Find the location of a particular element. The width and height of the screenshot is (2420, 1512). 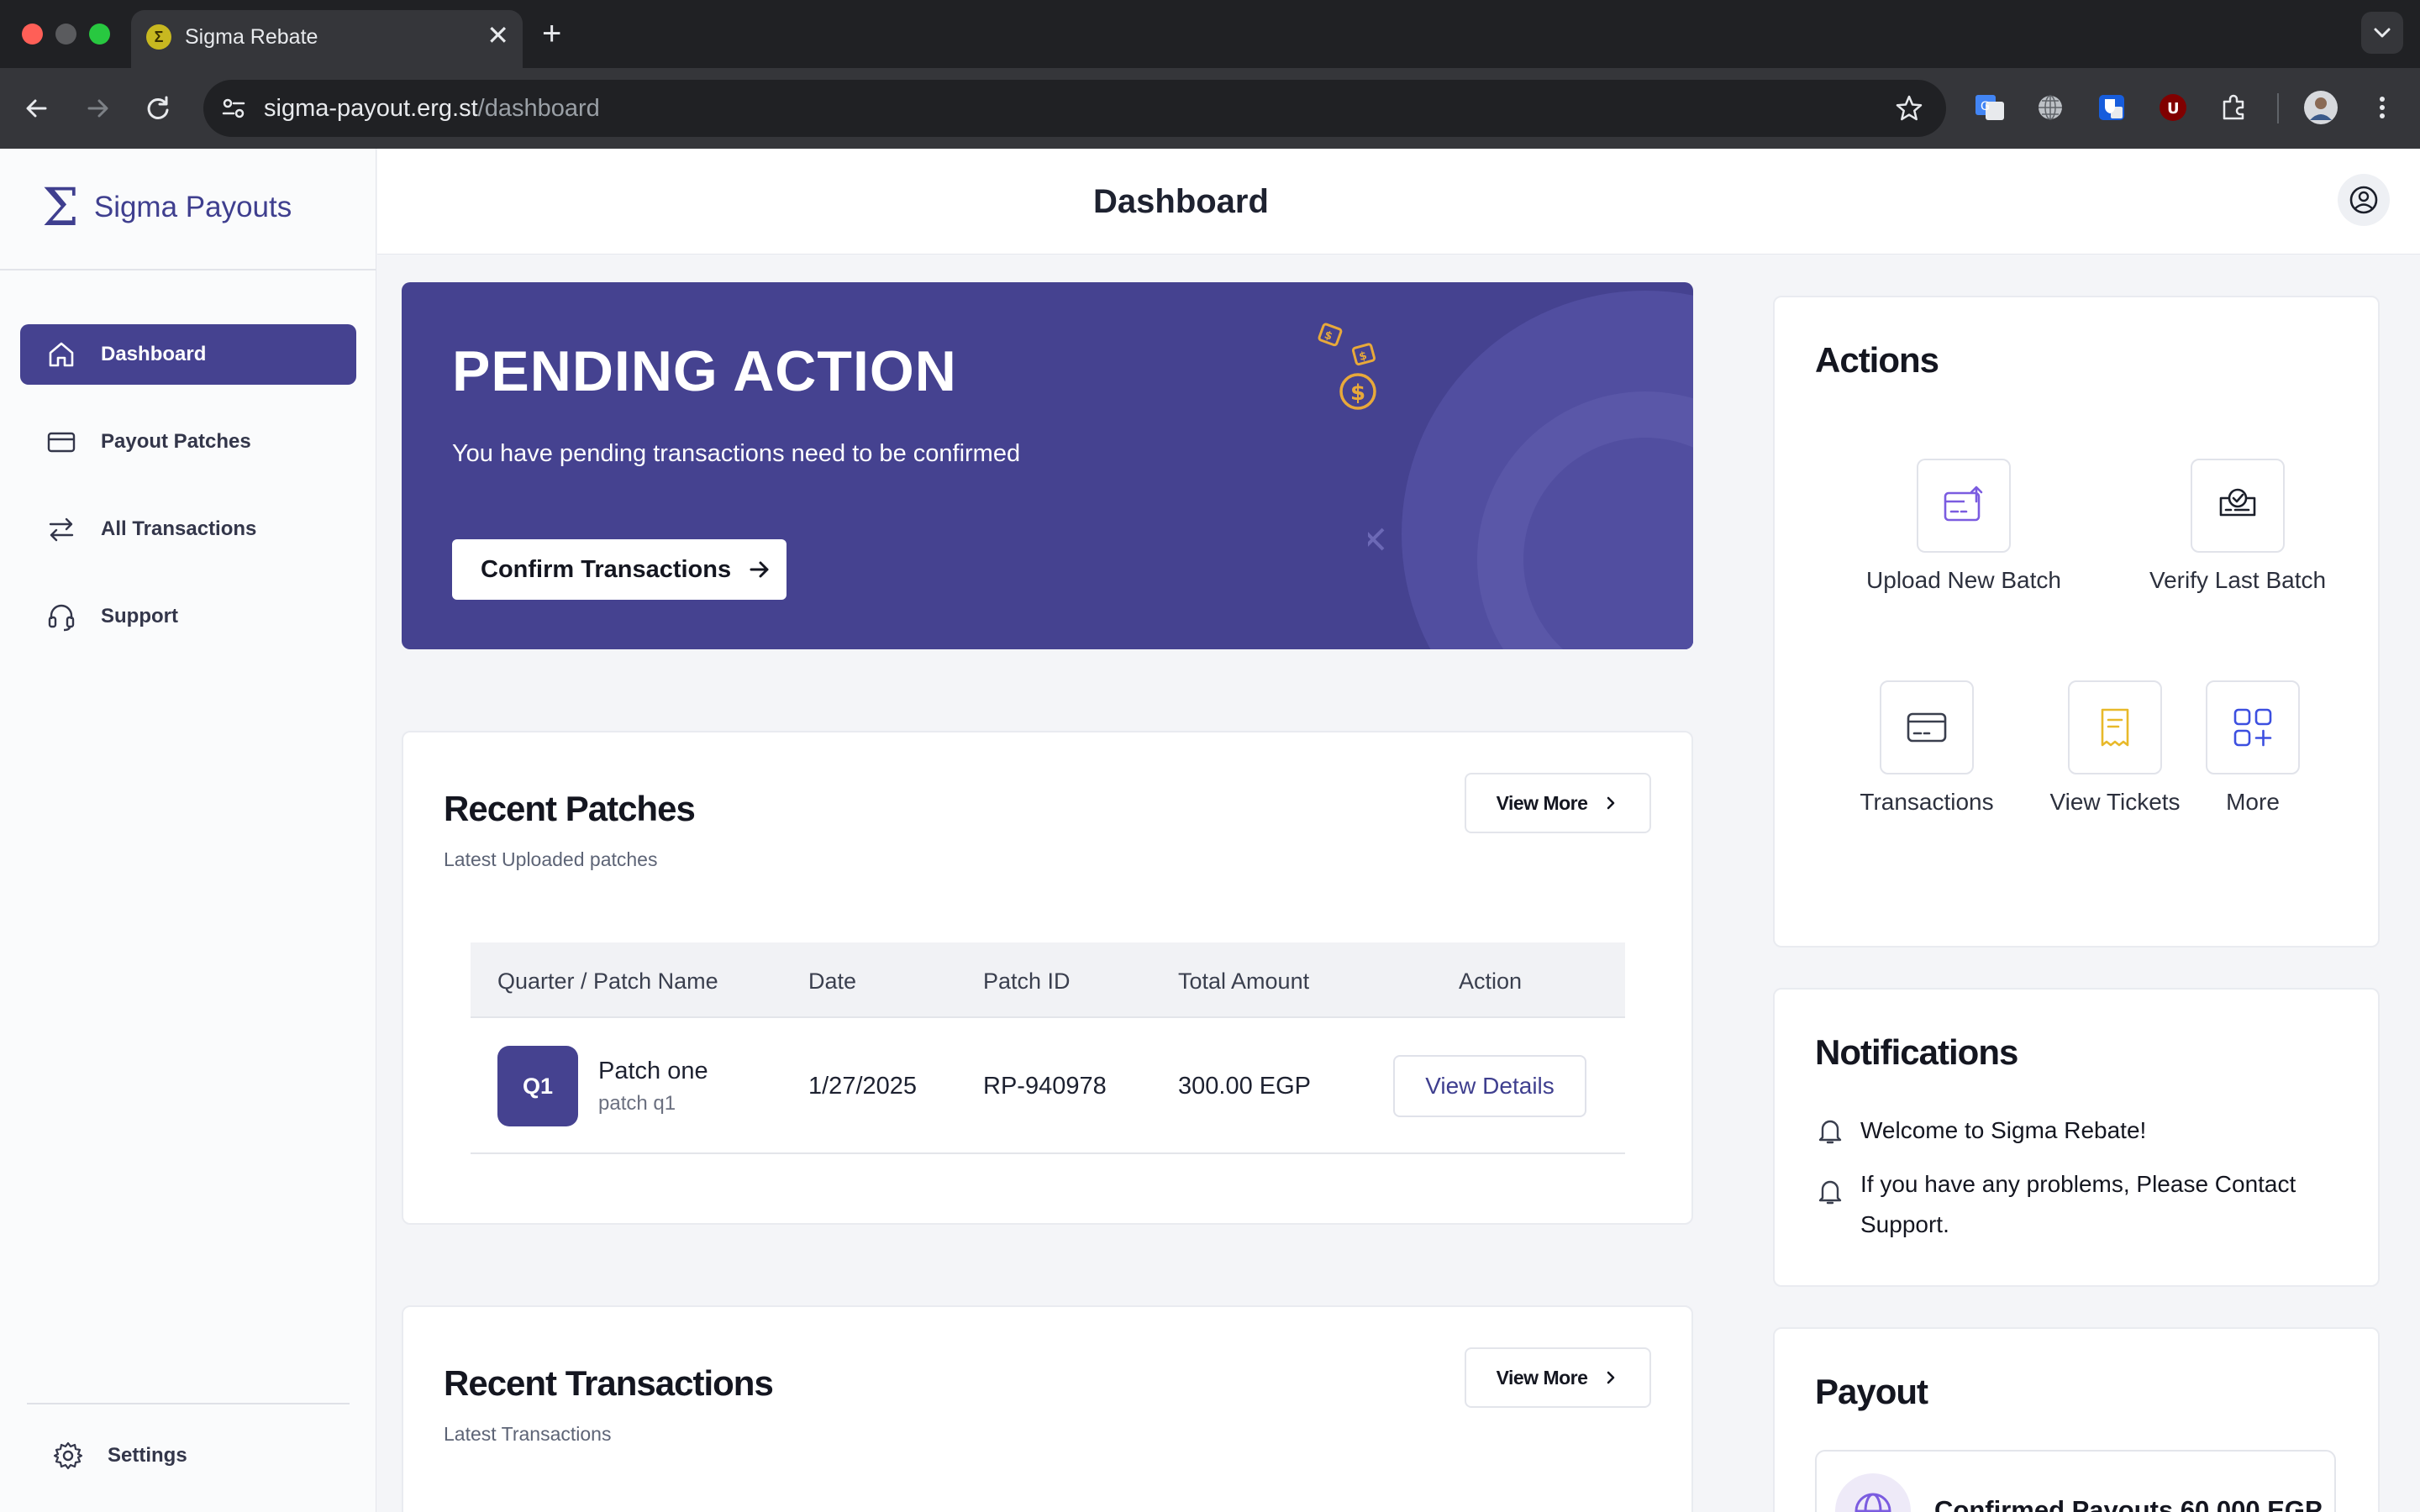

notification-item: Welcome to Sigma Rebate! is located at coordinates (2073, 1130).